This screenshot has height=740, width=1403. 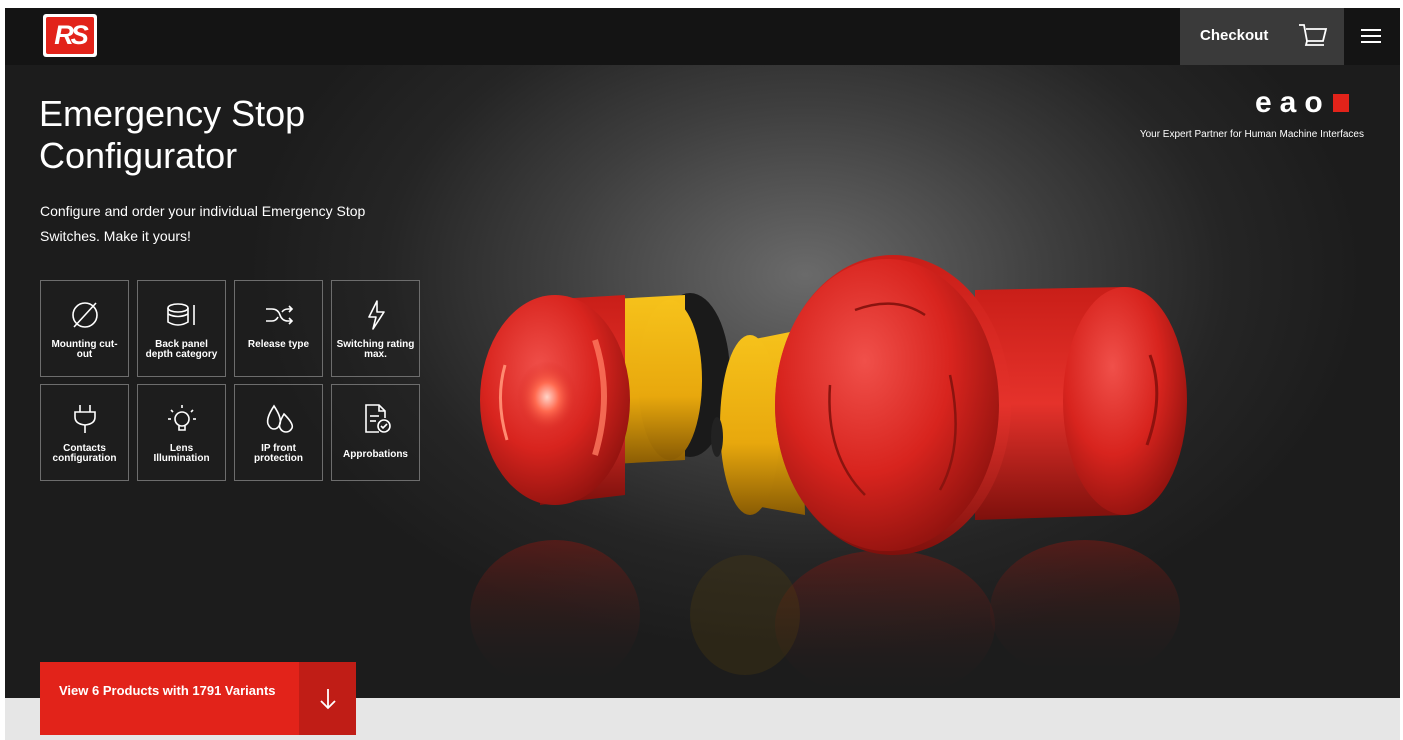 I want to click on cylinder-depth-icon, so click(x=180, y=314).